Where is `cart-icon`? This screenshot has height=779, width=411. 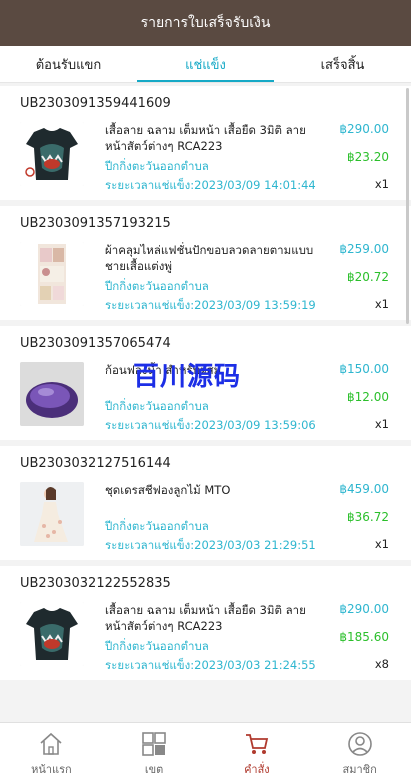 cart-icon is located at coordinates (256, 744).